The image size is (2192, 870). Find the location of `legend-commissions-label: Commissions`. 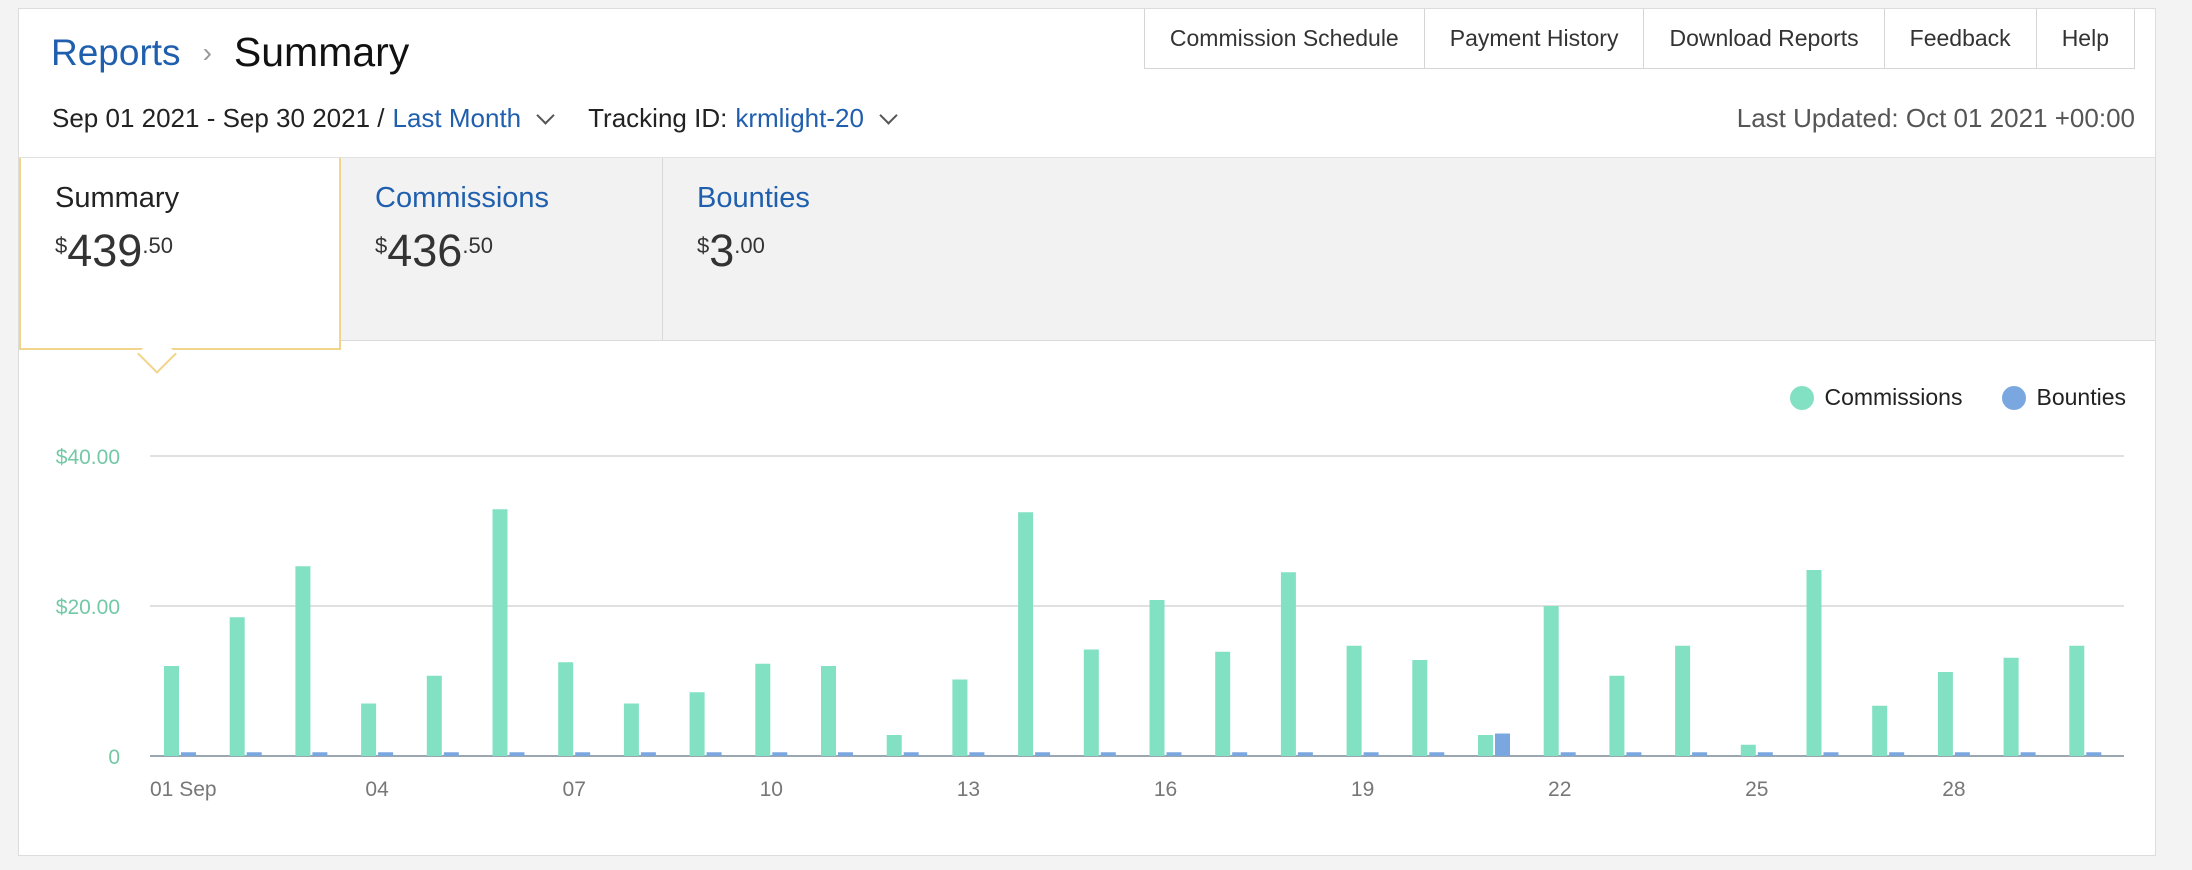

legend-commissions-label: Commissions is located at coordinates (1893, 397).